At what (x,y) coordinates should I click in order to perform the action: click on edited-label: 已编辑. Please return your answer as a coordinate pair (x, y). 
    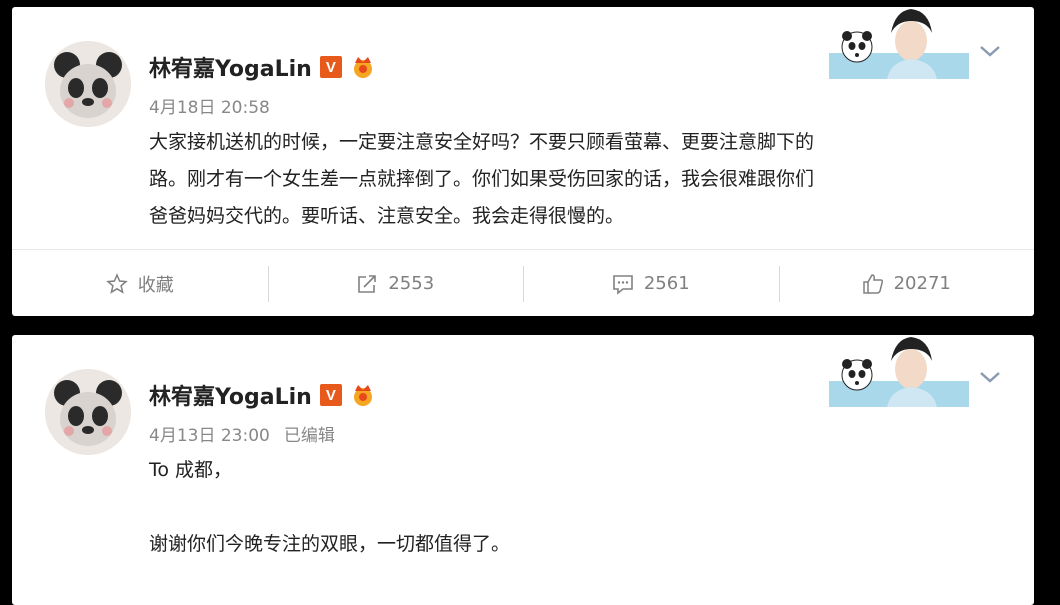
    Looking at the image, I should click on (309, 436).